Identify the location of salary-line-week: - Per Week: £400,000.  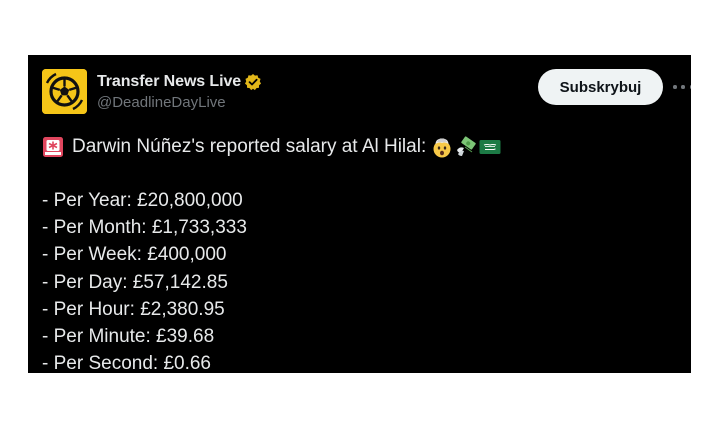
(134, 255).